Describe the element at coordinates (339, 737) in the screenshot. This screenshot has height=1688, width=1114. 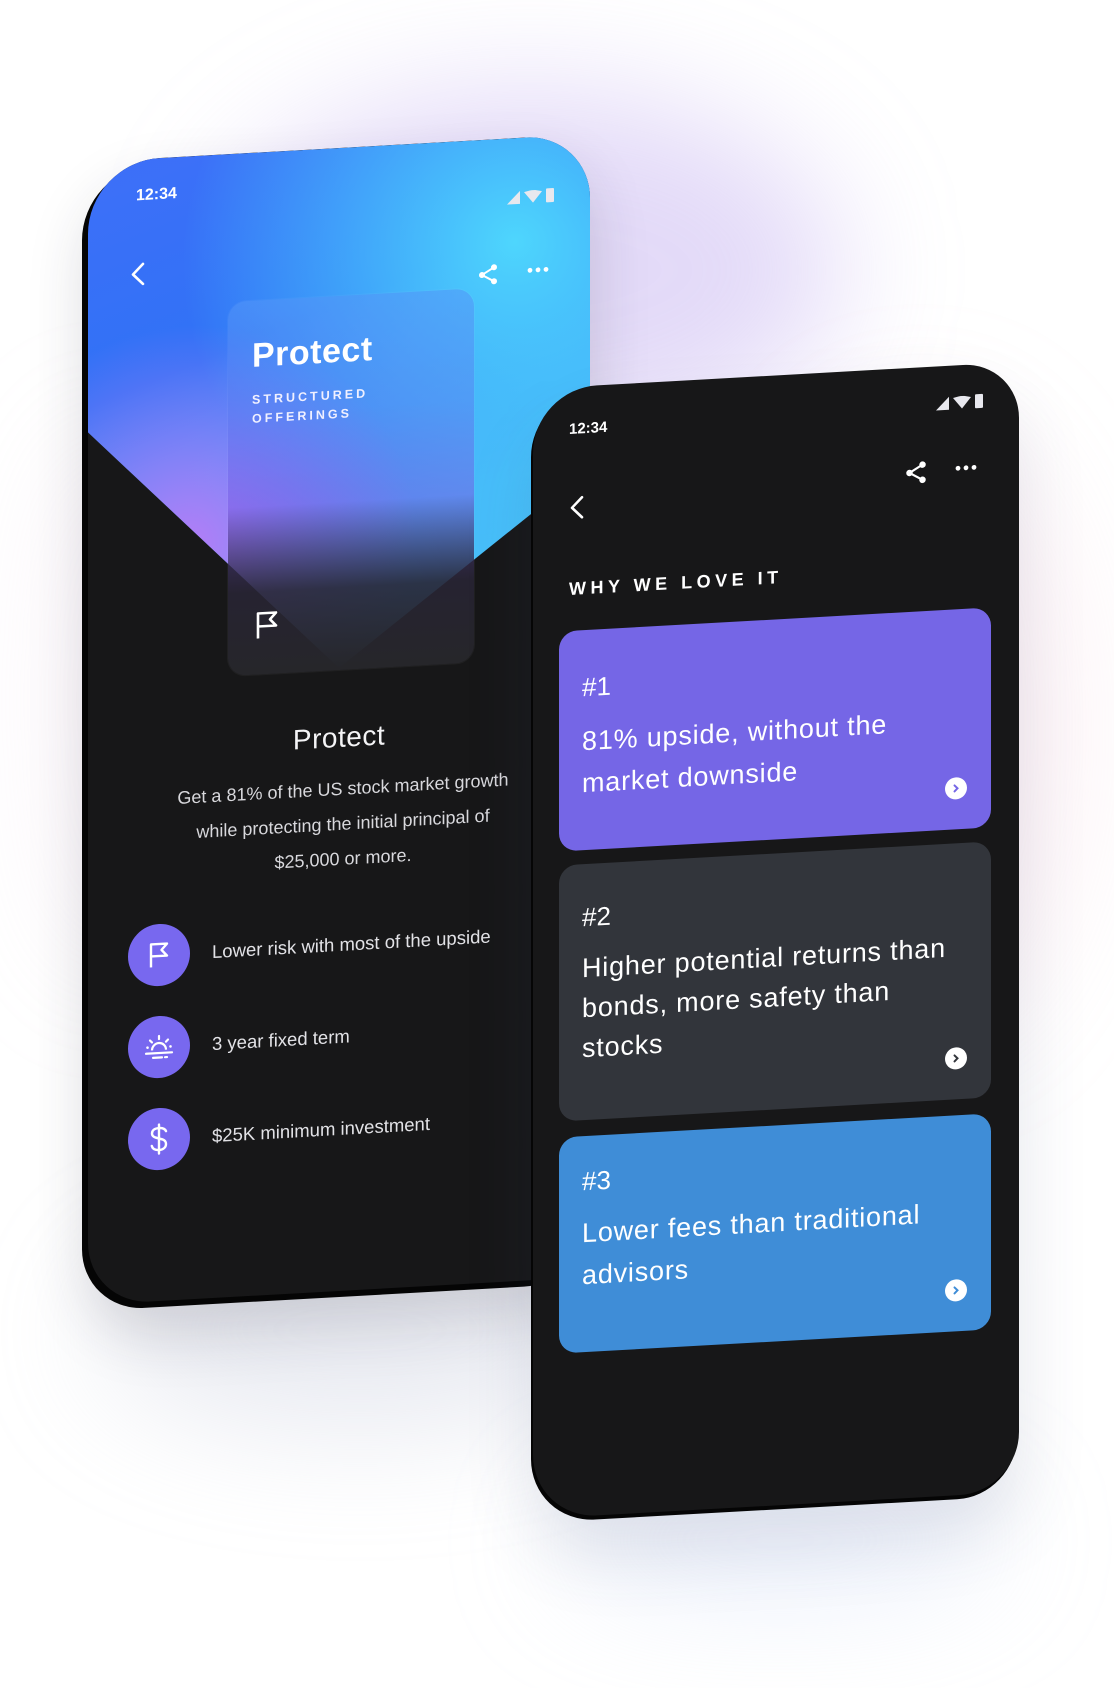
I see `product-title: Protect` at that location.